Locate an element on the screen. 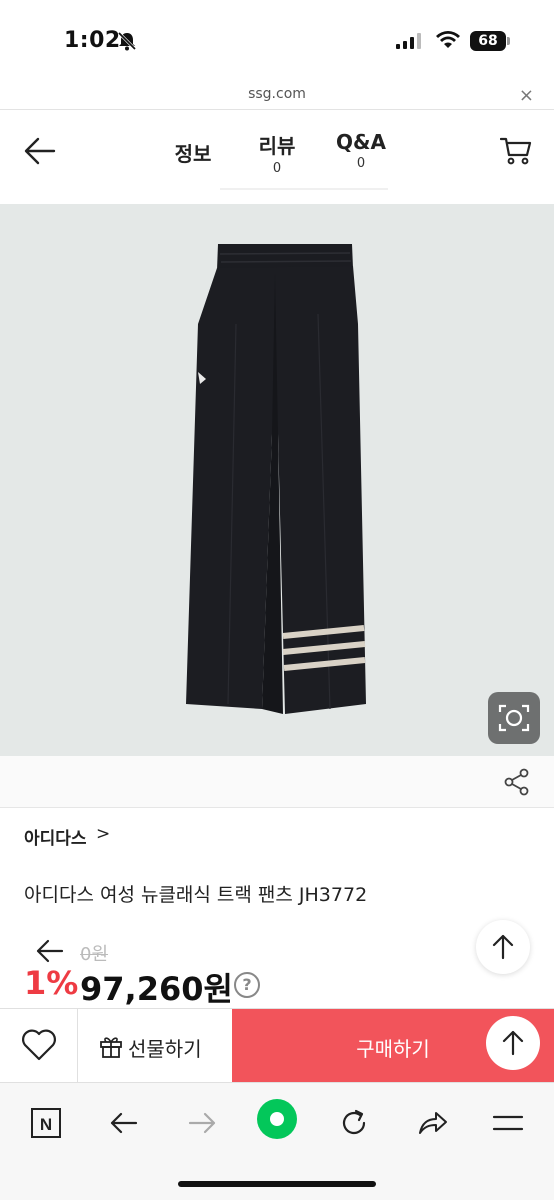  battery-tip is located at coordinates (508, 41).